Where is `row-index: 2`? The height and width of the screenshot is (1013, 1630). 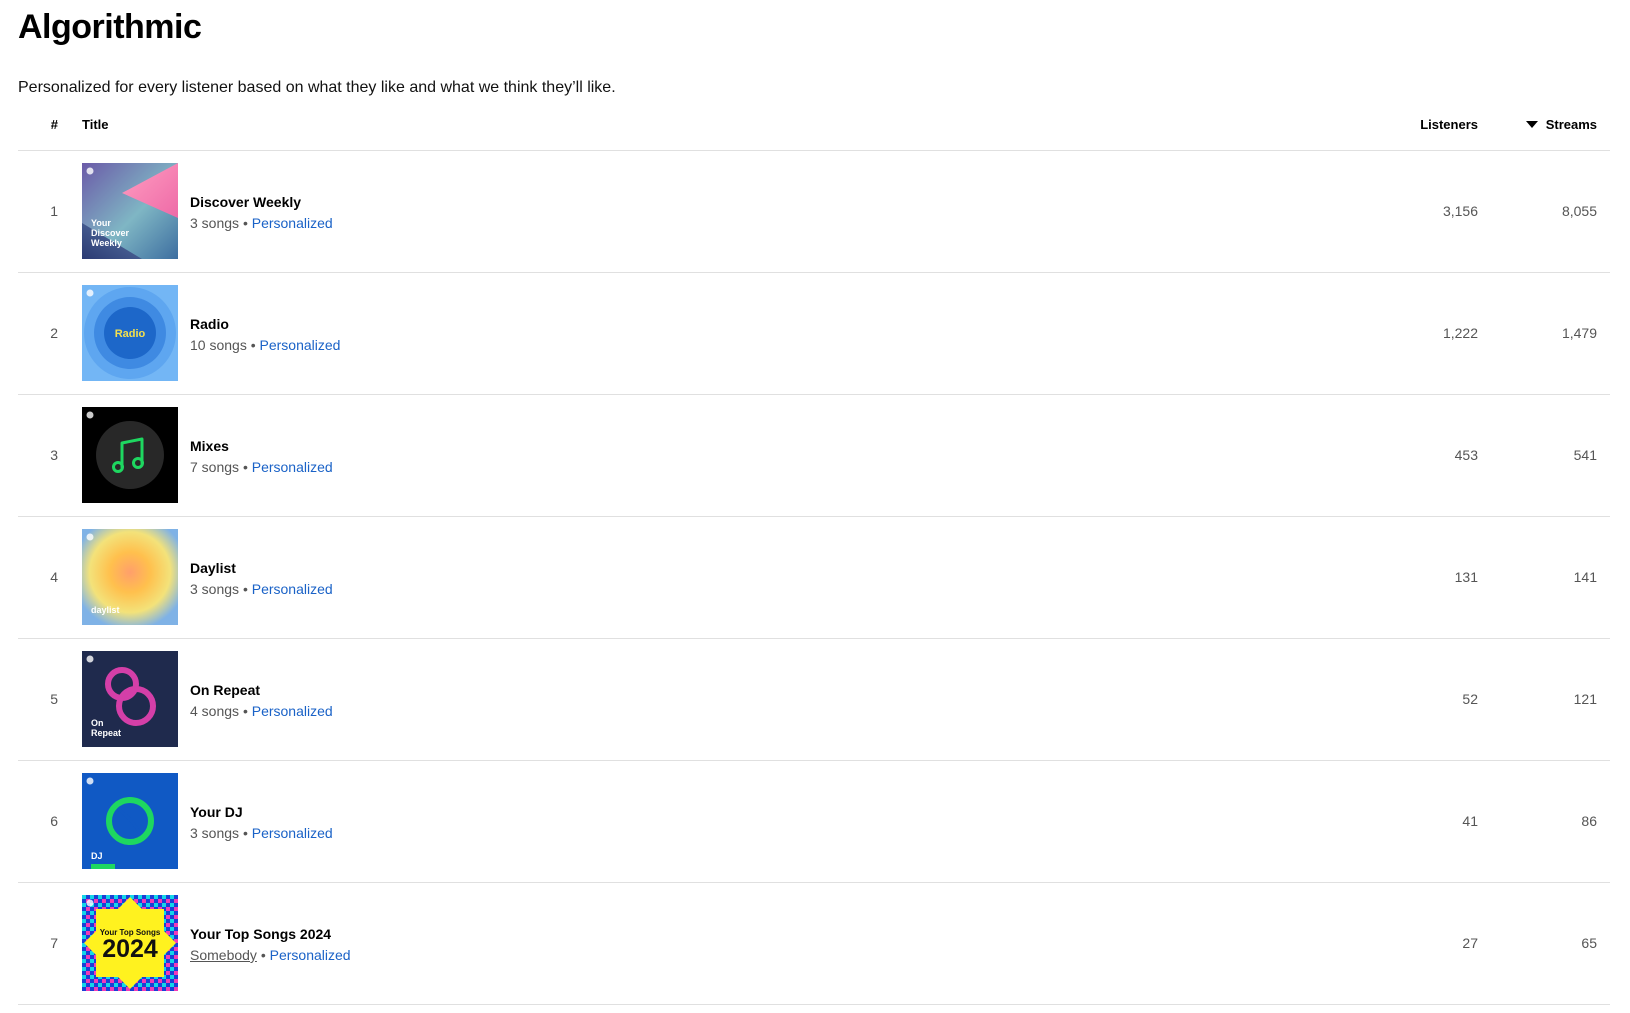
row-index: 2 is located at coordinates (54, 333).